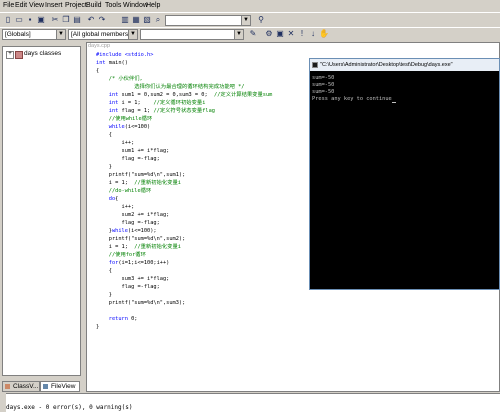 Image resolution: width=500 pixels, height=412 pixels. I want to click on find-icon: ⚲, so click(261, 20).